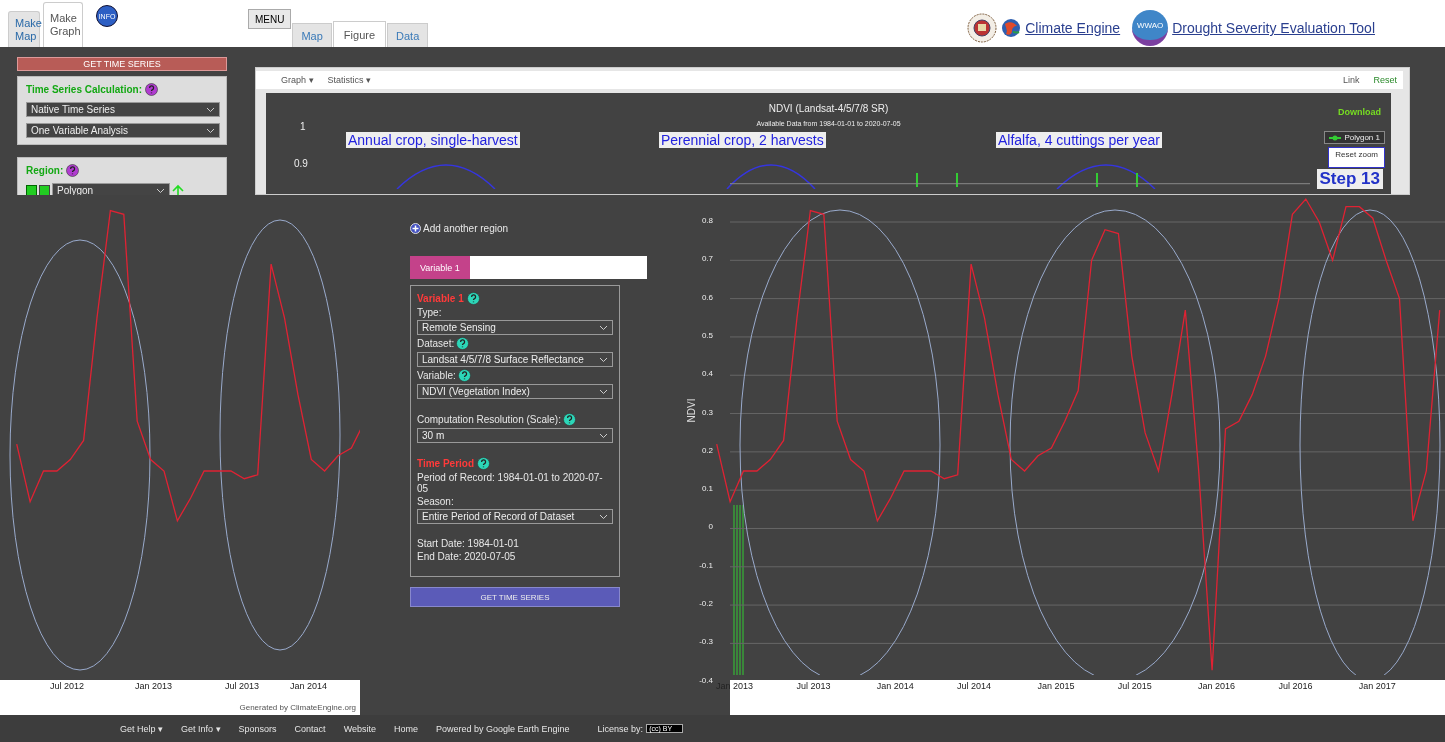 The image size is (1445, 742). I want to click on tab: Make Map, so click(24, 29).